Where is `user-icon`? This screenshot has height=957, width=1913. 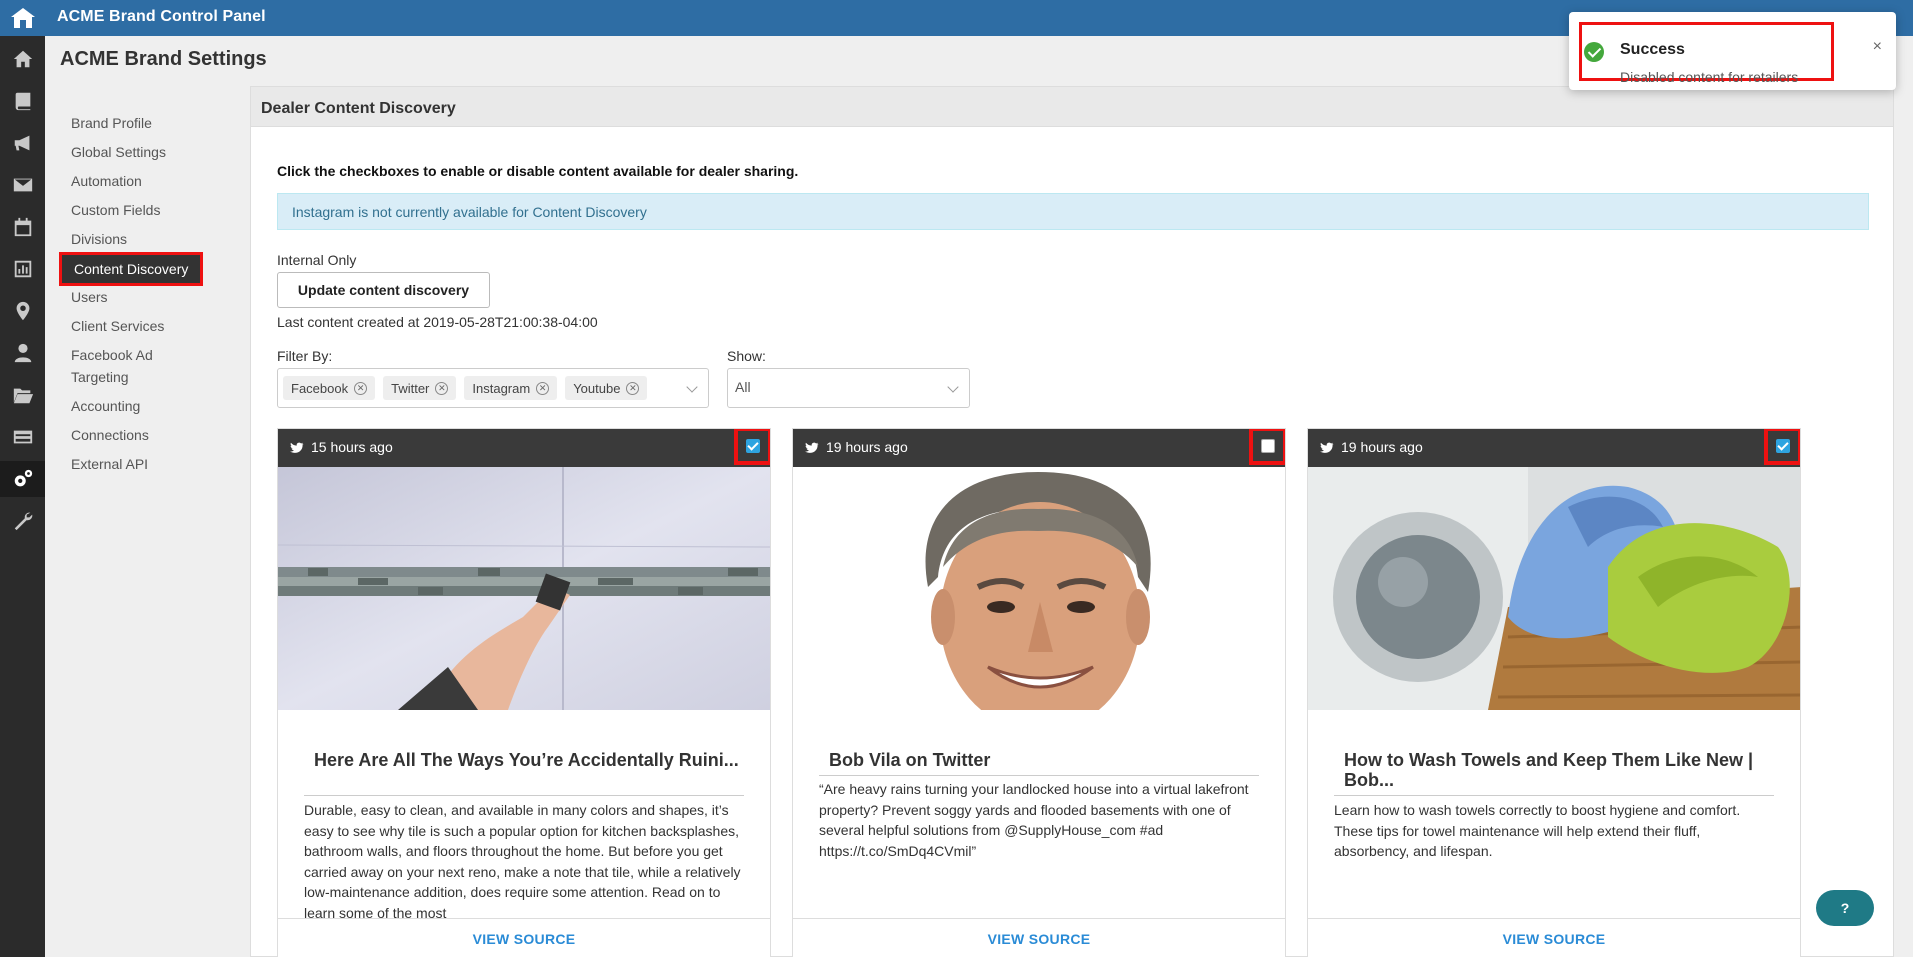
user-icon is located at coordinates (22, 353).